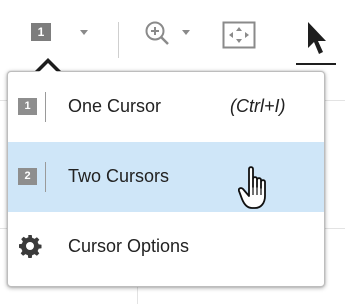 The width and height of the screenshot is (345, 304). I want to click on zoom-dropdown-caret, so click(186, 32).